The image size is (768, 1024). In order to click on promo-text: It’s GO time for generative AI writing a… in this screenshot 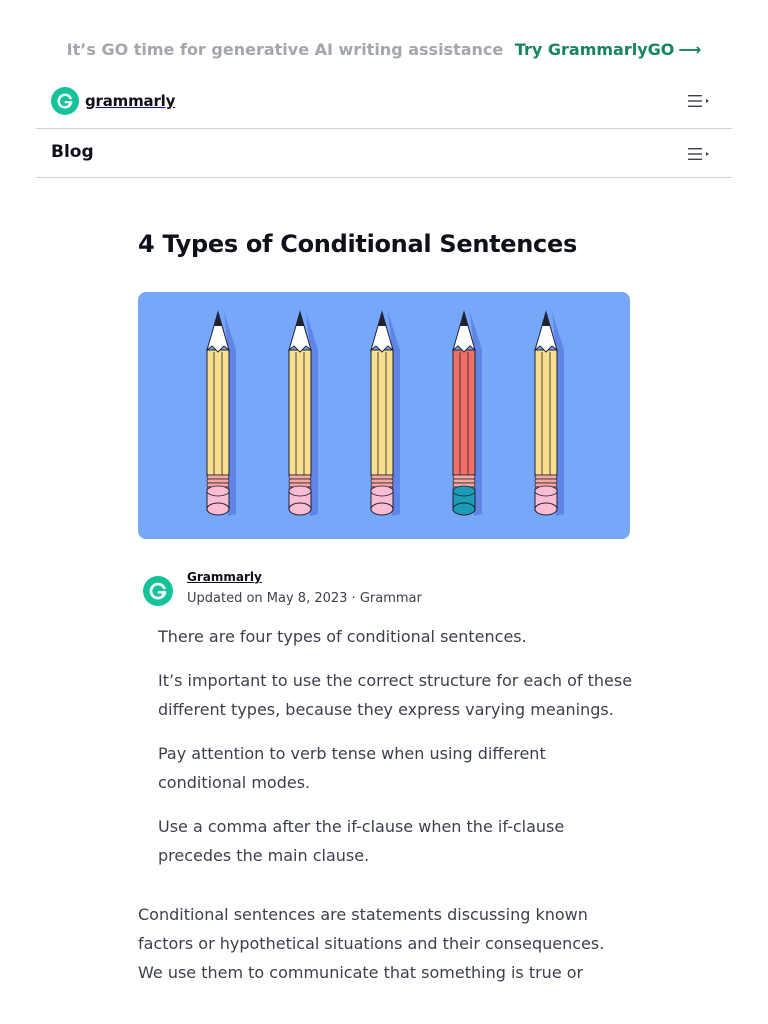, I will do `click(285, 49)`.